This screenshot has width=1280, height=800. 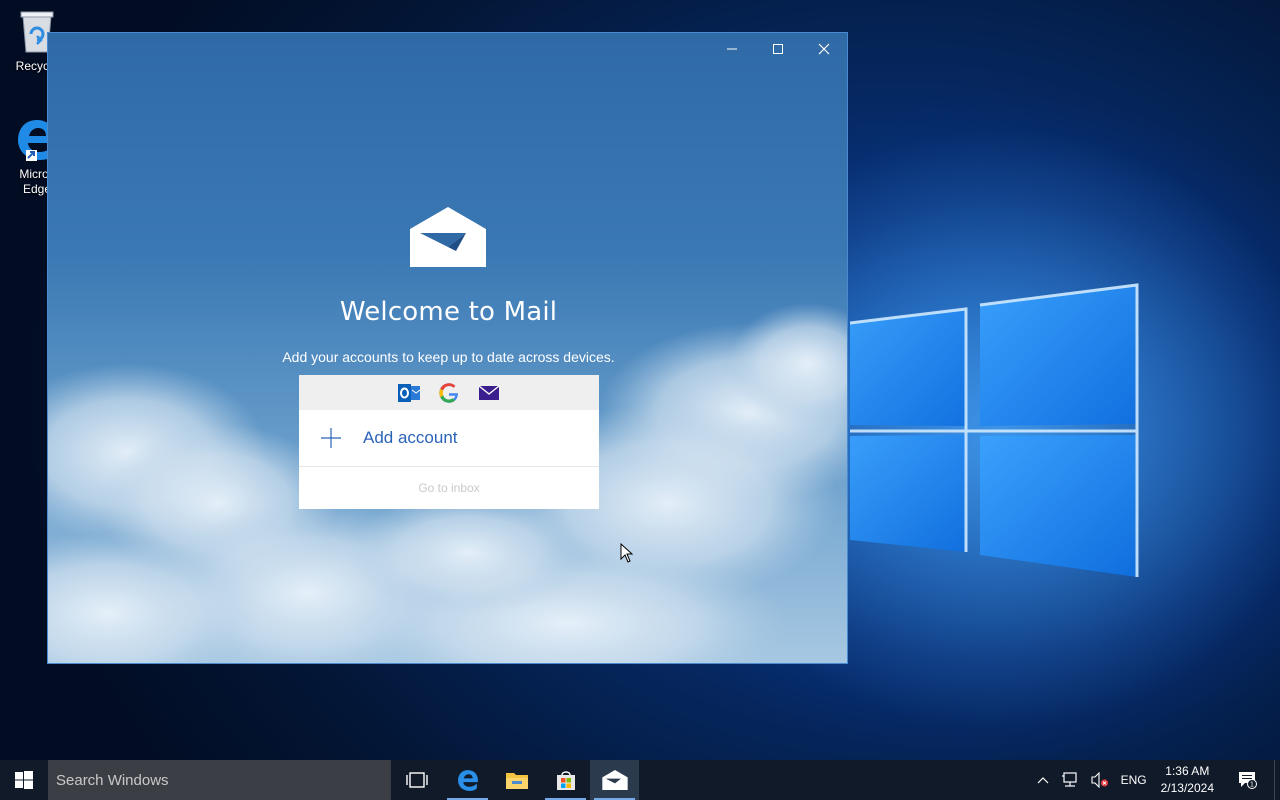 I want to click on taskbar-search-box: Search Windows, so click(x=219, y=780).